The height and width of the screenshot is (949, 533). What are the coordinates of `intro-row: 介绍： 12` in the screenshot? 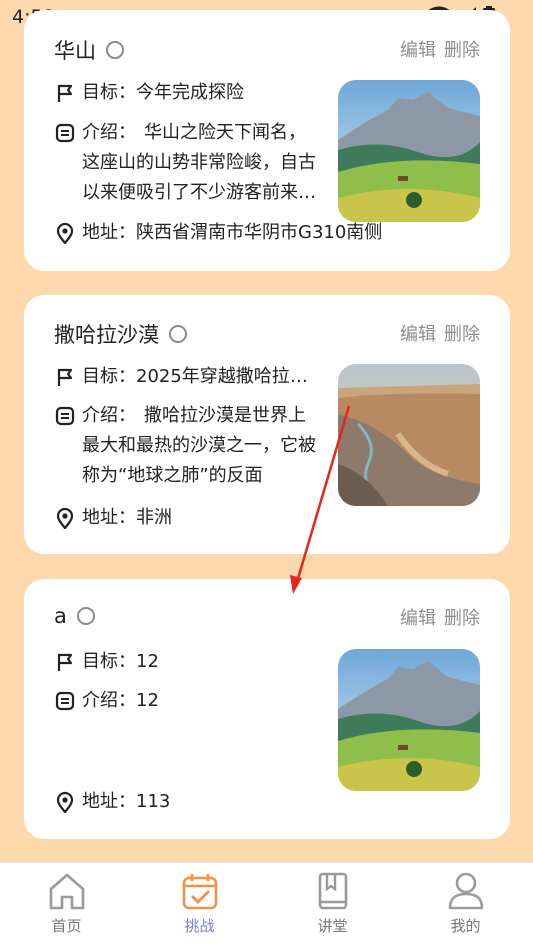 It's located at (186, 701).